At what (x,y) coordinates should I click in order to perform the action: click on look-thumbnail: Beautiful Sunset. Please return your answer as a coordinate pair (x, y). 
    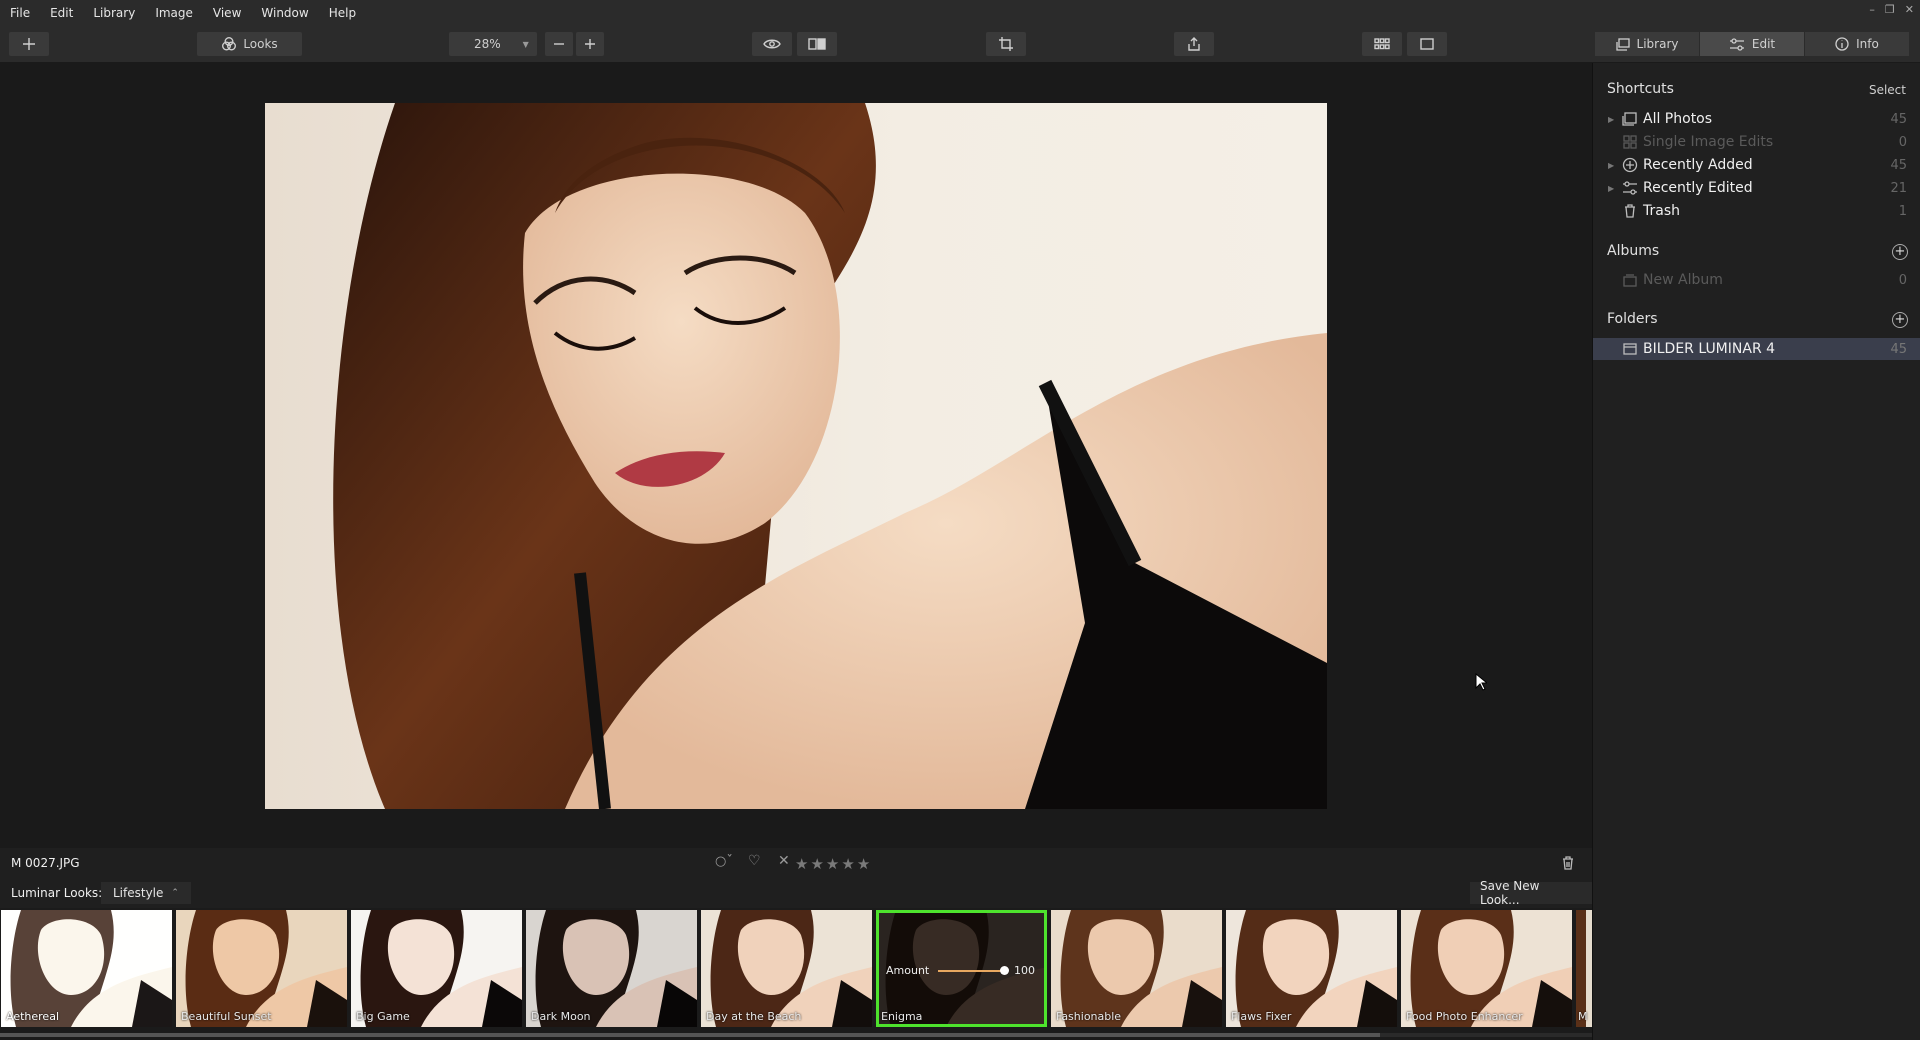
    Looking at the image, I should click on (261, 968).